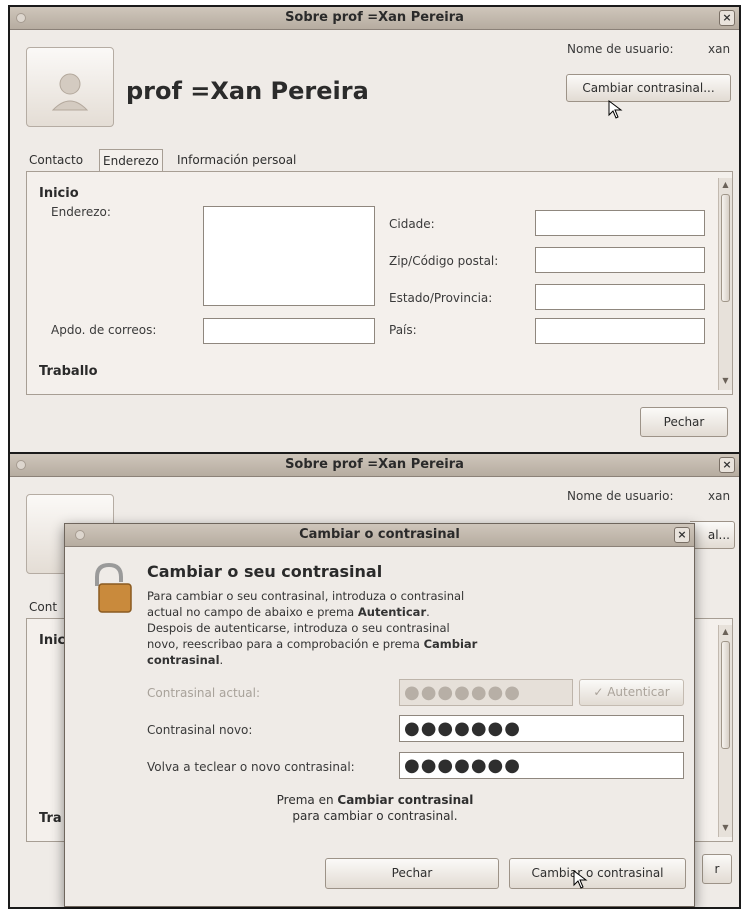 Image resolution: width=741 pixels, height=909 pixels. I want to click on retype-password-label: Volva a teclear o novo contrasinal:, so click(251, 767).